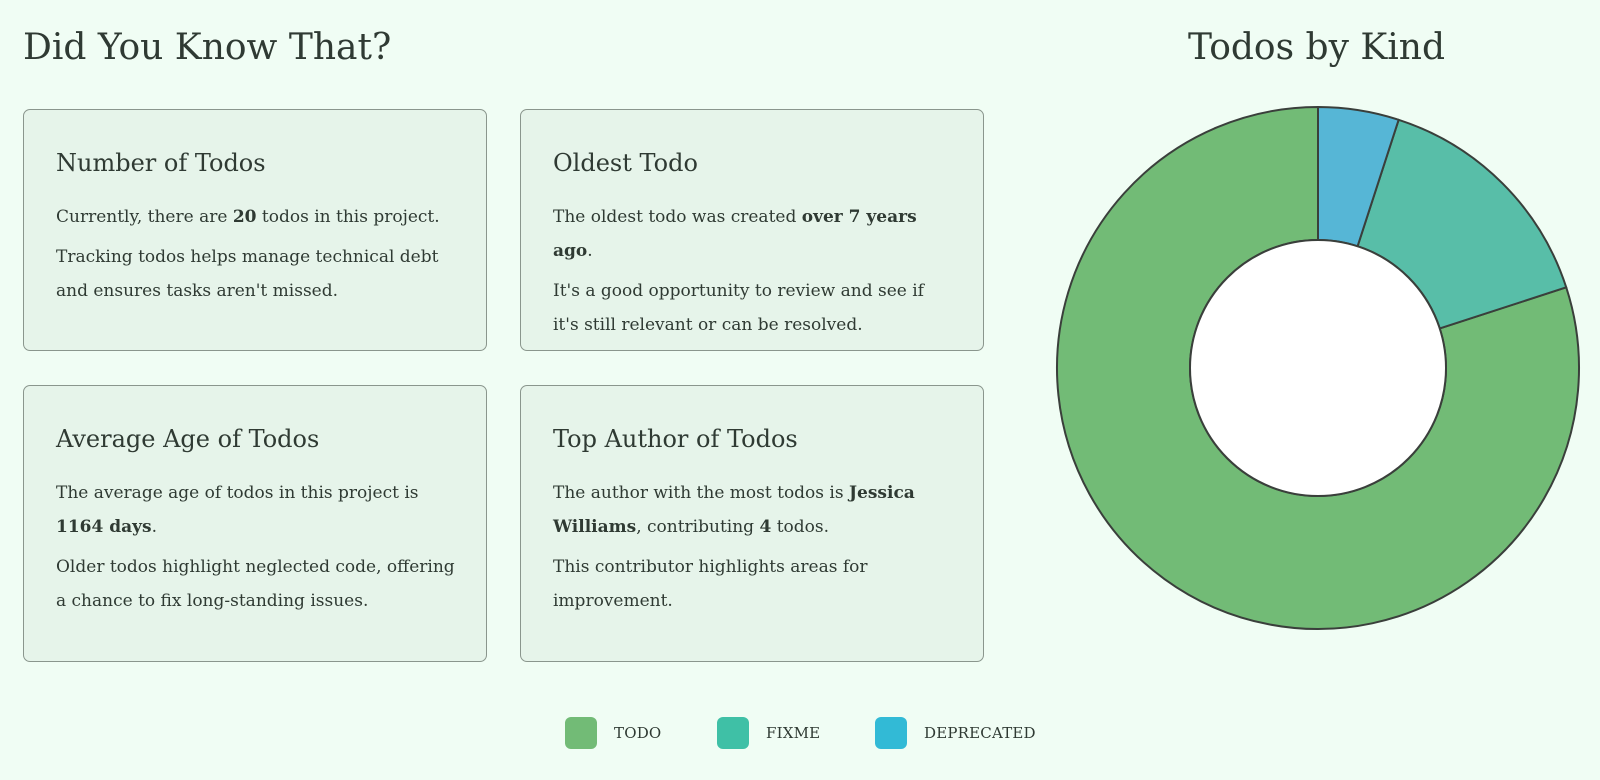  I want to click on legend-item-fixme: FIXME, so click(768, 733).